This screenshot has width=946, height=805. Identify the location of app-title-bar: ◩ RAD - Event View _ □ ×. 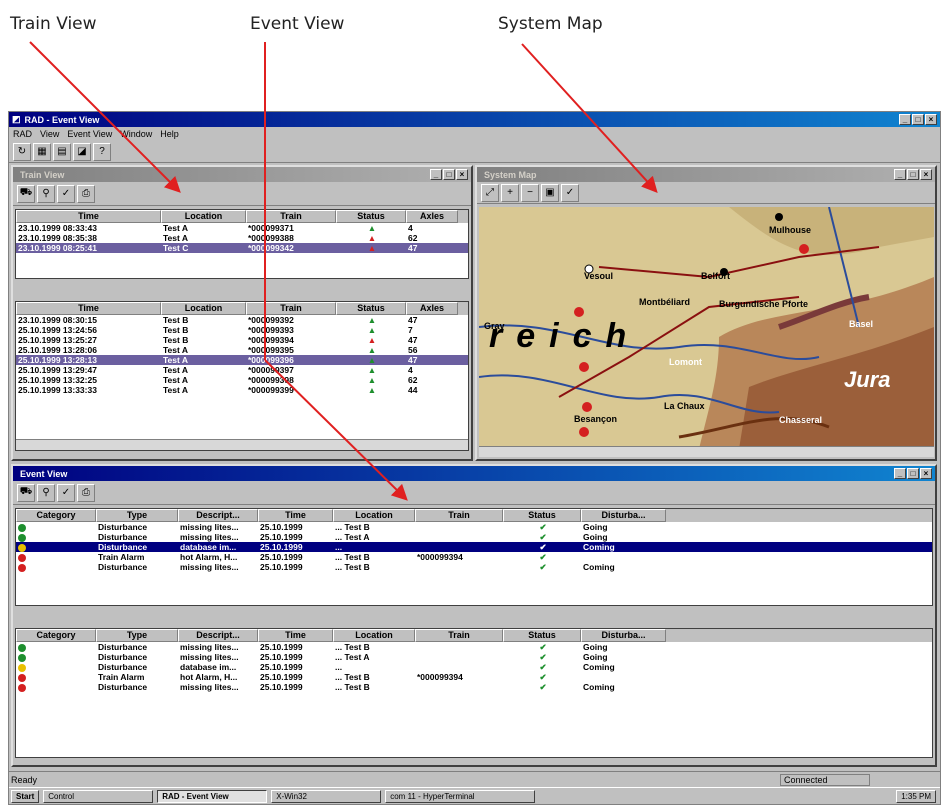
(474, 119).